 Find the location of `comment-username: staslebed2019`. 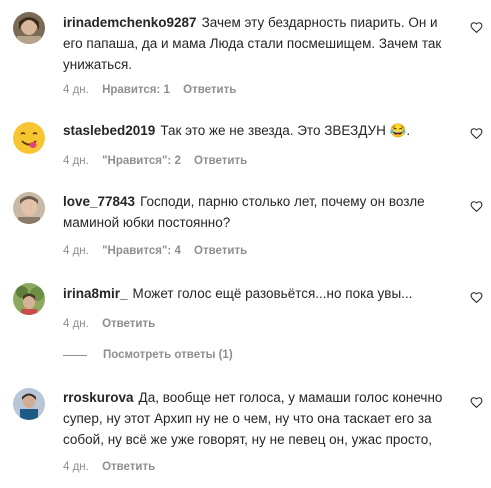

comment-username: staslebed2019 is located at coordinates (109, 130).